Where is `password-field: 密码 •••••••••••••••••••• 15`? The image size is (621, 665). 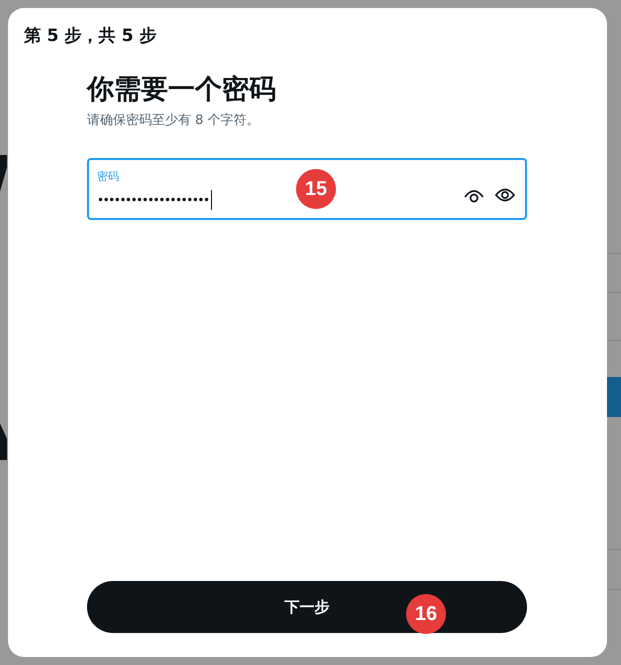
password-field: 密码 •••••••••••••••••••• 15 is located at coordinates (307, 189).